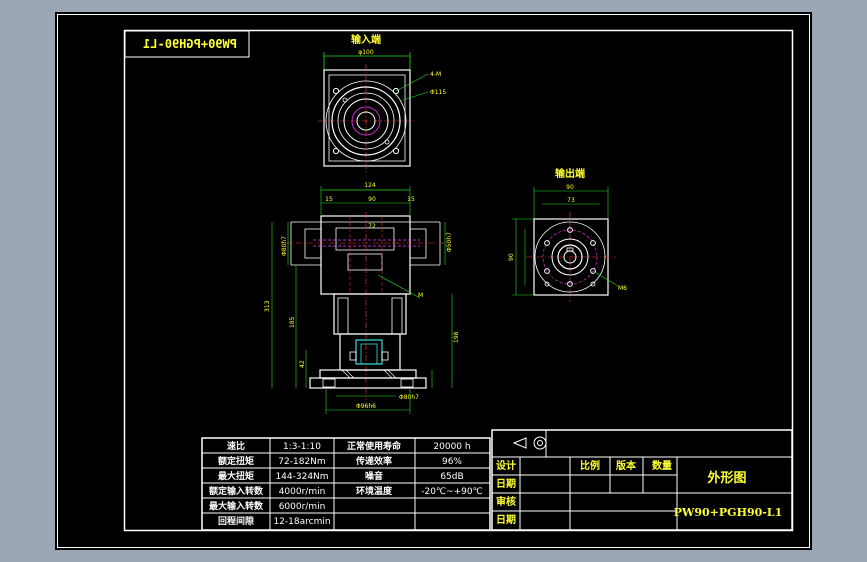 The height and width of the screenshot is (562, 867). What do you see at coordinates (236, 476) in the screenshot?
I see `spec-cell: 最大扭矩` at bounding box center [236, 476].